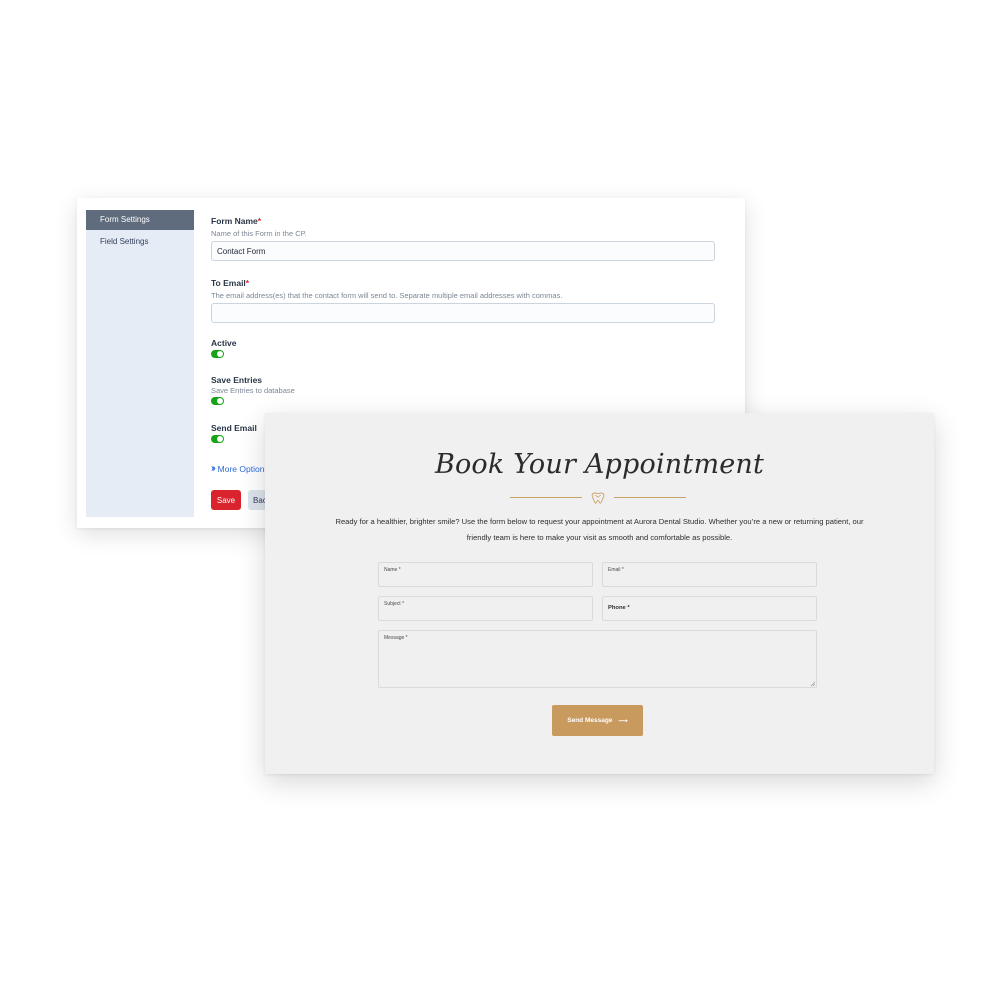 The image size is (1000, 1000). Describe the element at coordinates (213, 468) in the screenshot. I see `double-chevron-right-icon: ››` at that location.